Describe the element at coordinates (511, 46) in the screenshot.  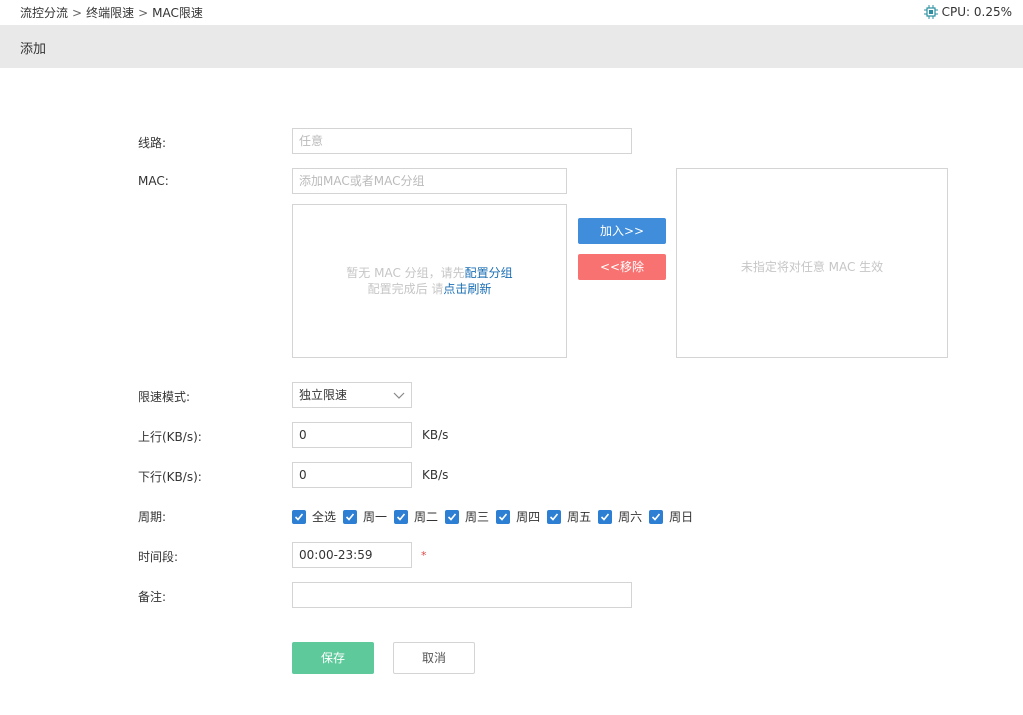
I see `page-header: 添加` at that location.